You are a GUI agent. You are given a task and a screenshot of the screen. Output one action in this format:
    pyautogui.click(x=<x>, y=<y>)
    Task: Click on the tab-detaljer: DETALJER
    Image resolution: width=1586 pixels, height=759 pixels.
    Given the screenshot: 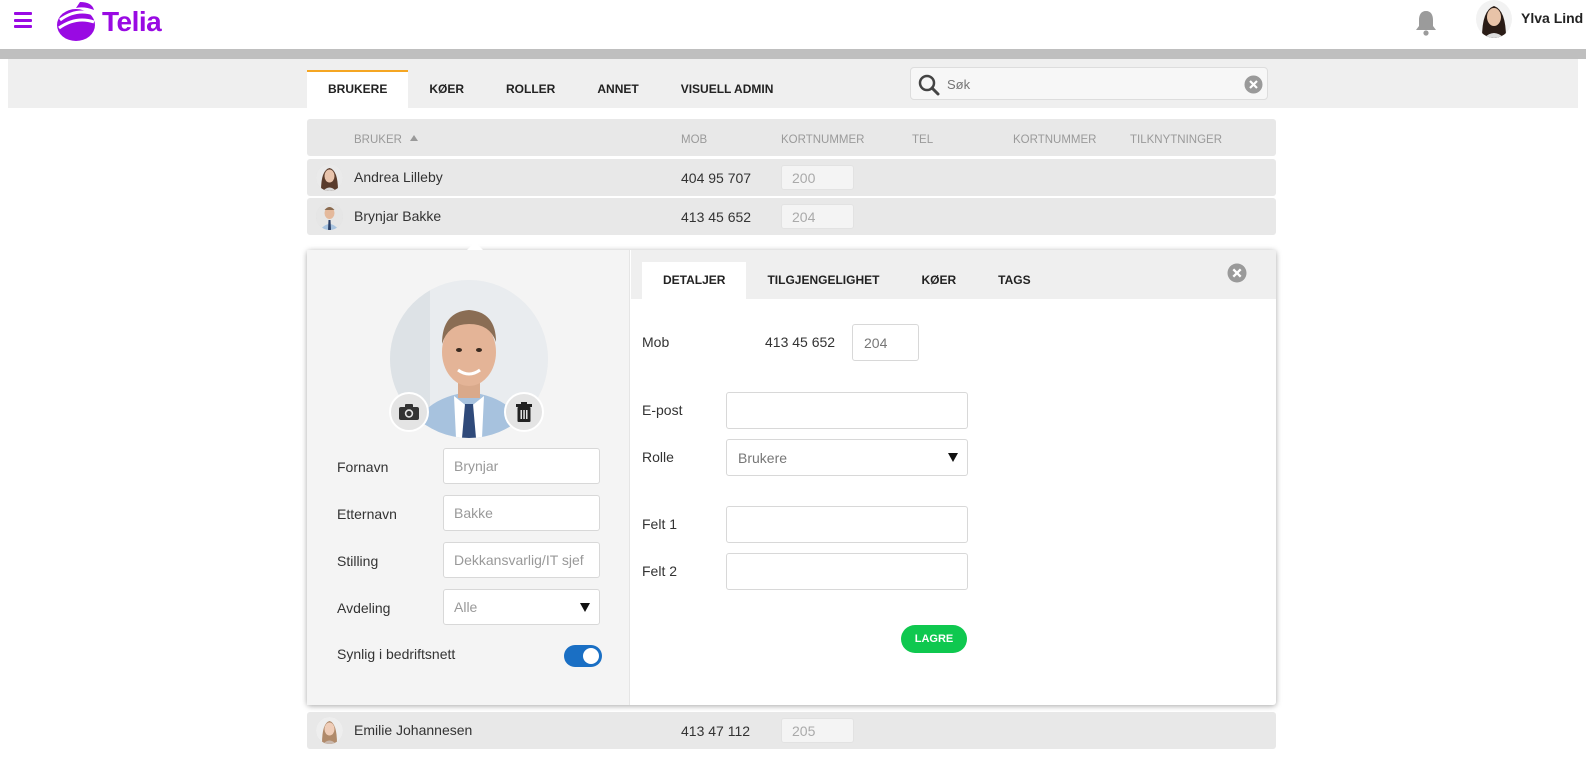 What is the action you would take?
    pyautogui.click(x=694, y=280)
    